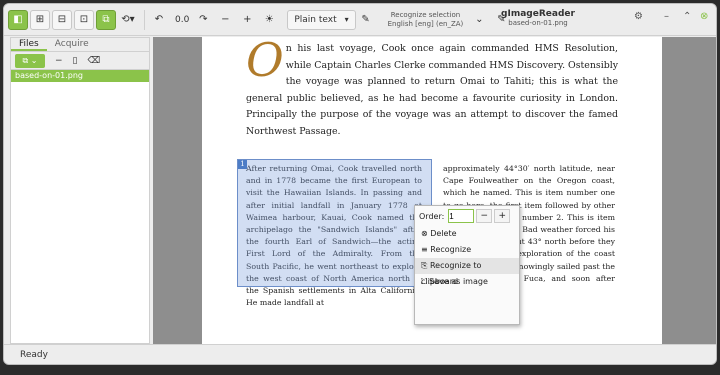 The height and width of the screenshot is (375, 720). What do you see at coordinates (106, 19) in the screenshot?
I see `autodetect-layout-button: ⧉` at bounding box center [106, 19].